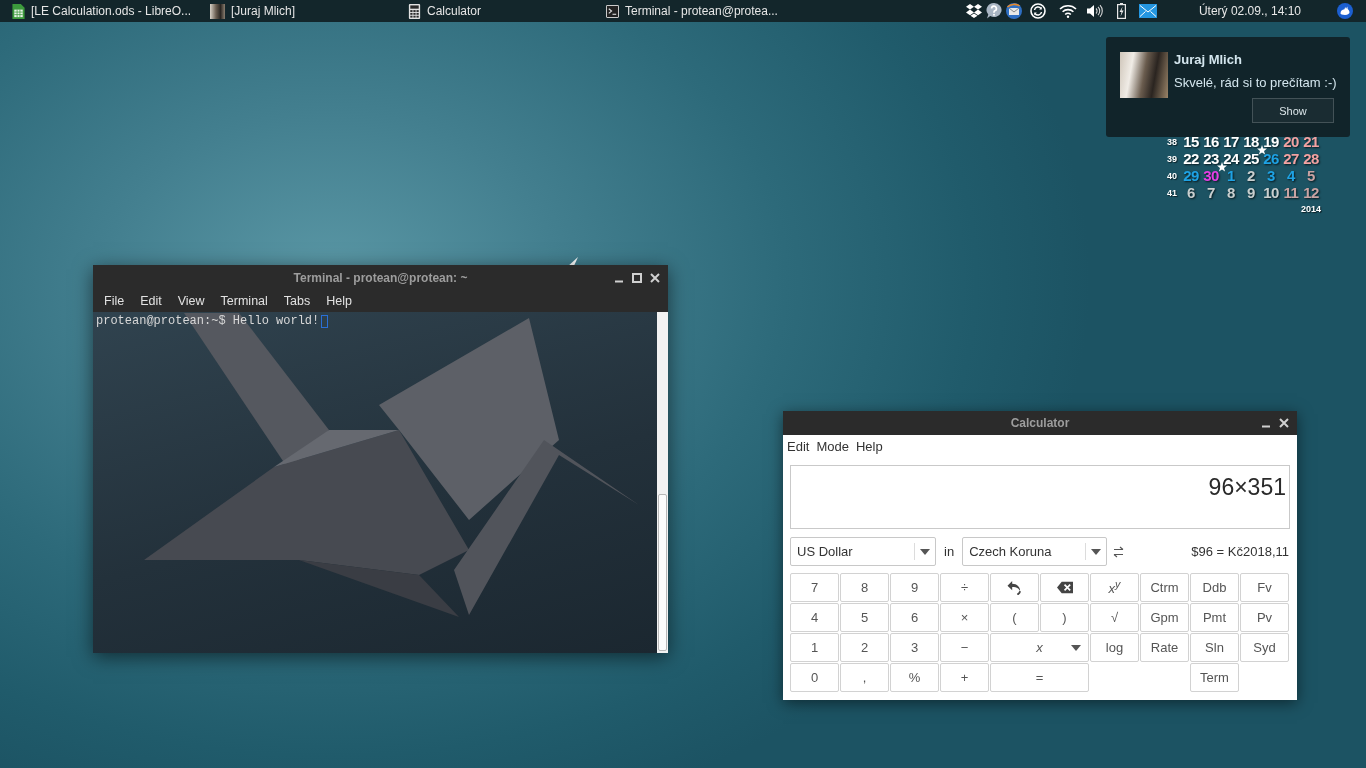 The height and width of the screenshot is (768, 1366). What do you see at coordinates (1264, 647) in the screenshot?
I see `calculator-key: Syd` at bounding box center [1264, 647].